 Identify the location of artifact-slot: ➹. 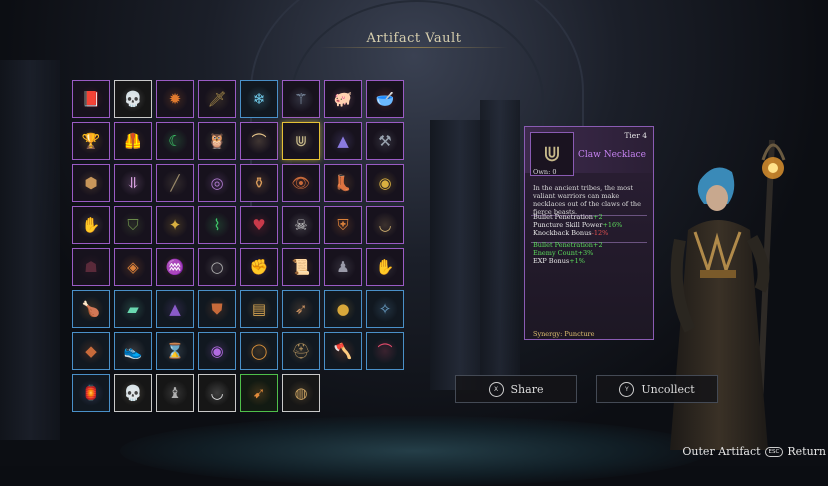
(259, 393).